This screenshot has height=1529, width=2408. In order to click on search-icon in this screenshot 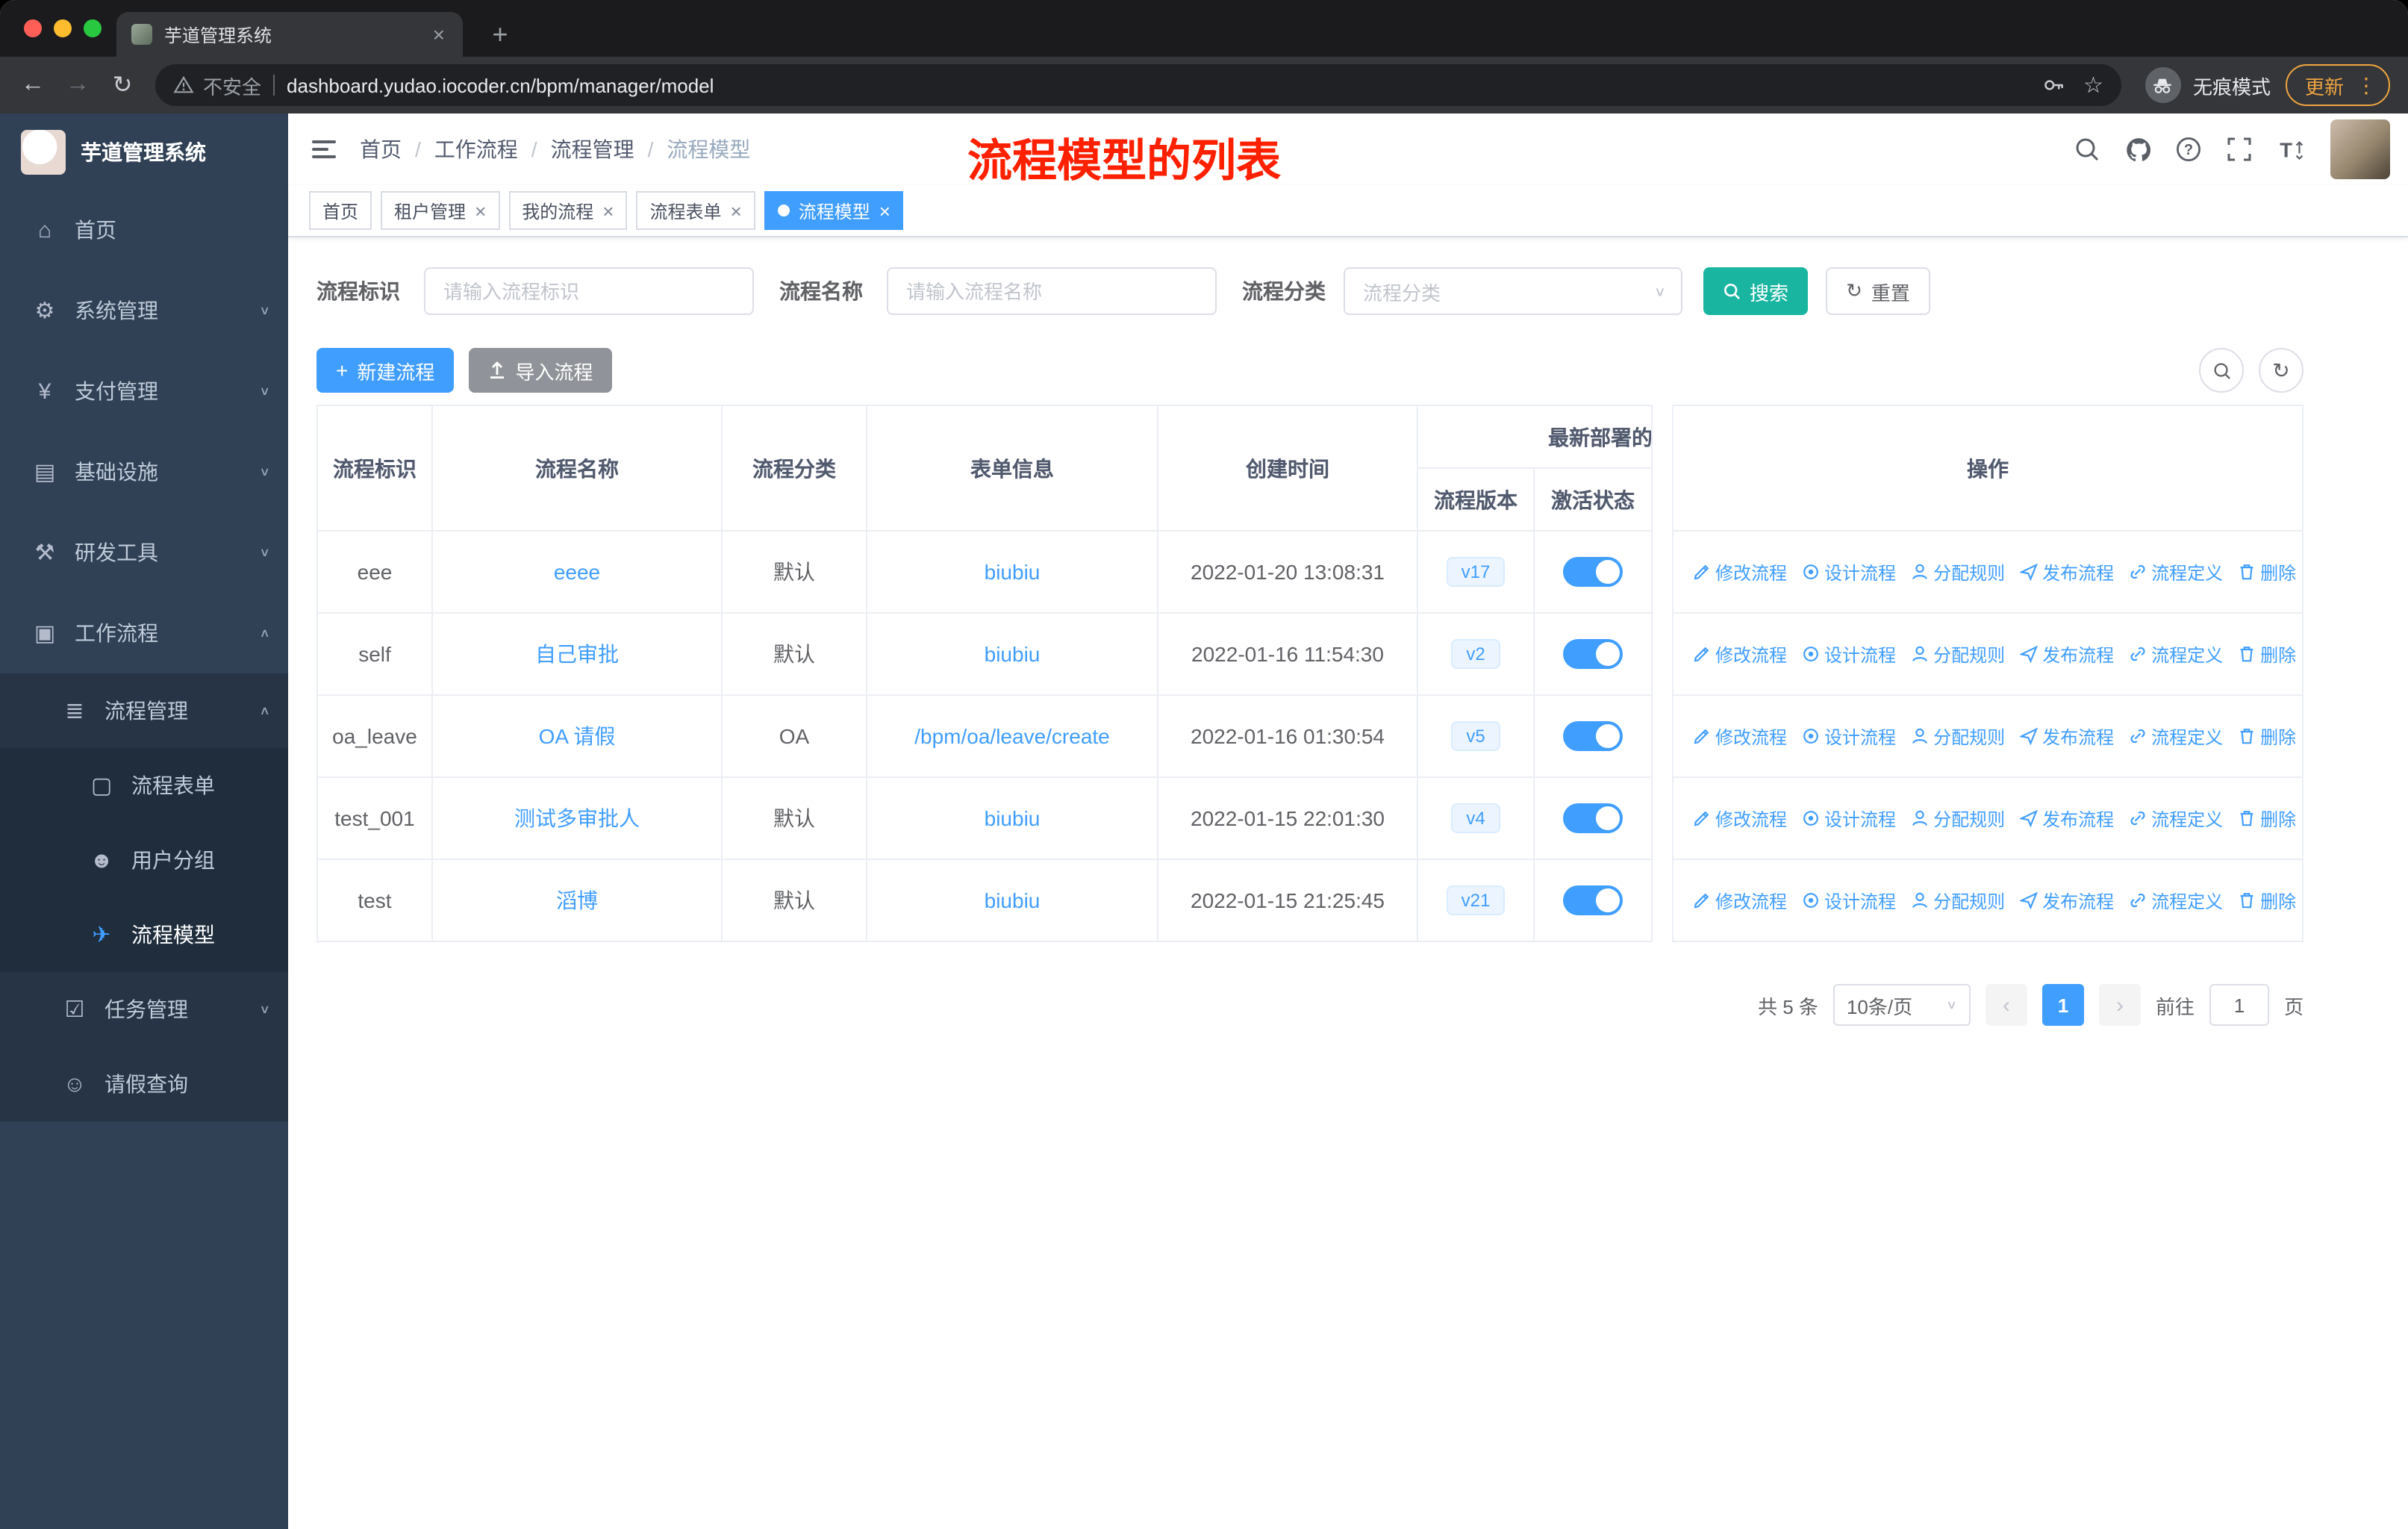, I will do `click(2087, 149)`.